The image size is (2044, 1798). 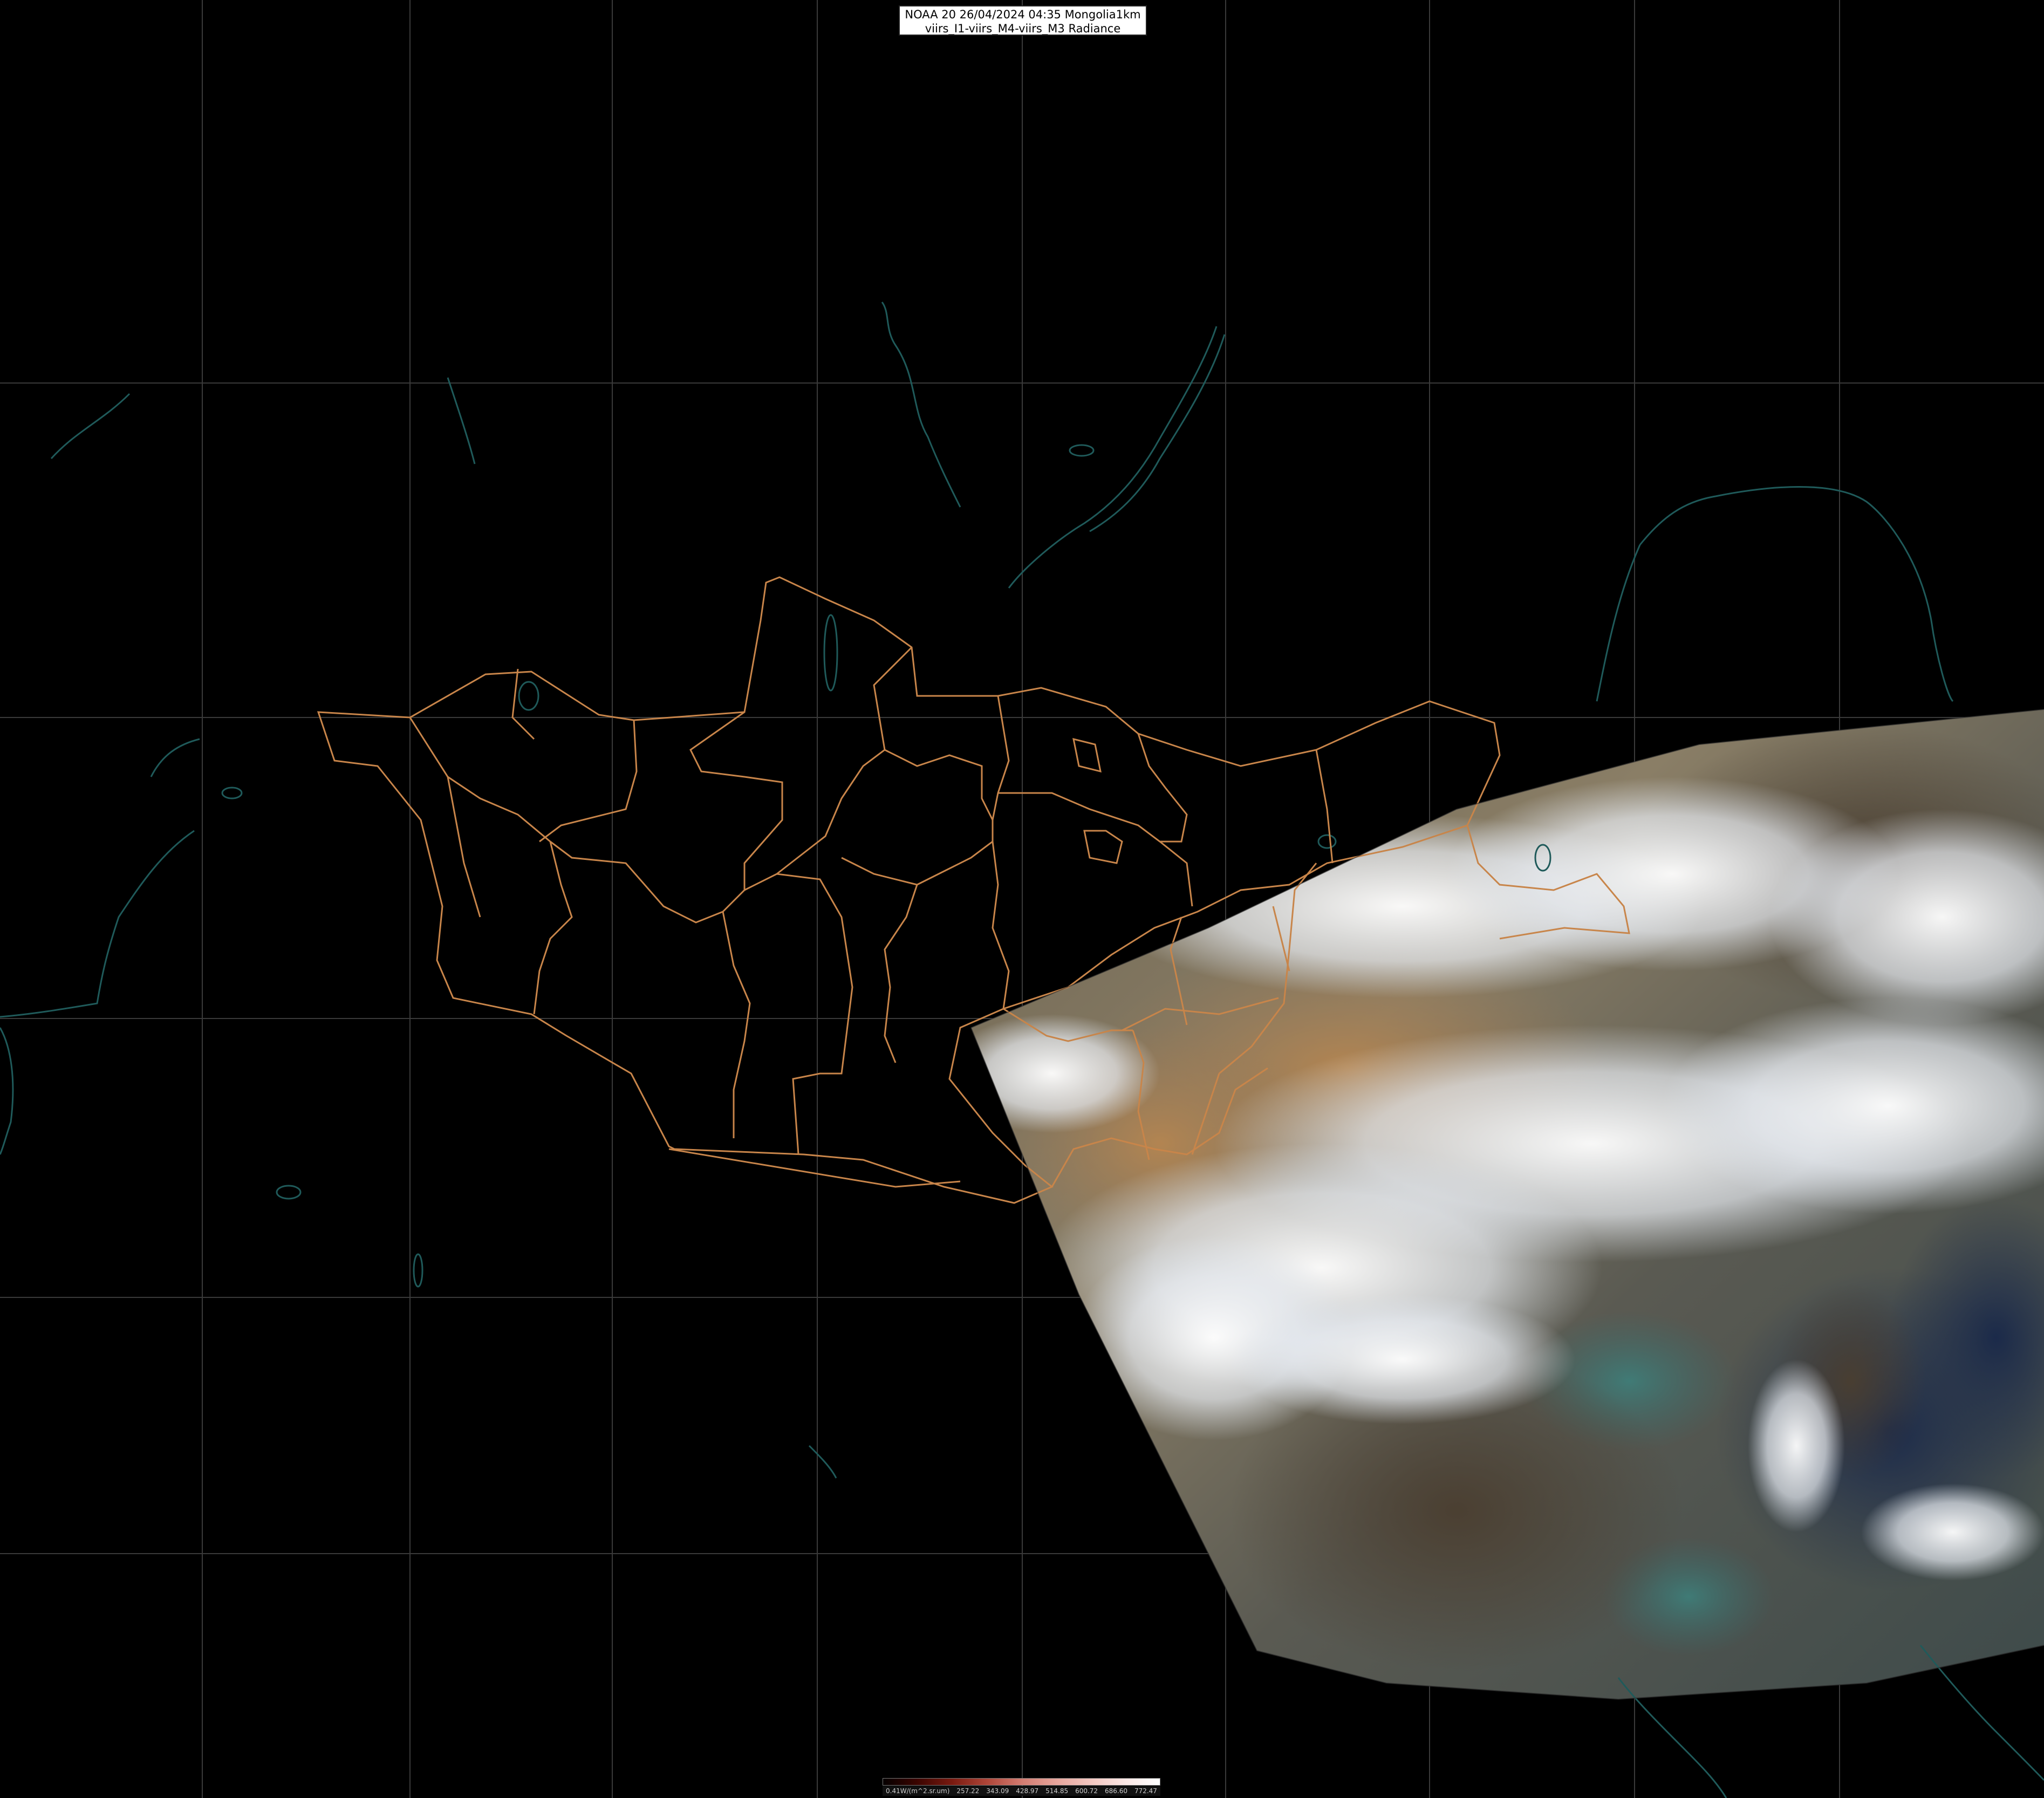 What do you see at coordinates (1116, 1791) in the screenshot?
I see `colorbar-label: 686.60` at bounding box center [1116, 1791].